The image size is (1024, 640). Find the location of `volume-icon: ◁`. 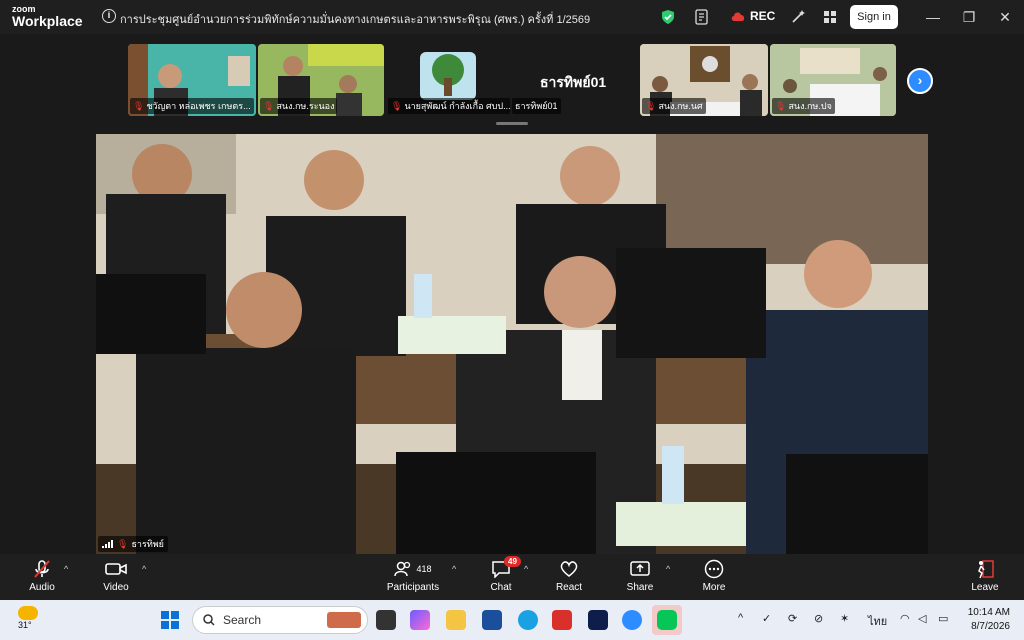

volume-icon: ◁ is located at coordinates (922, 618).